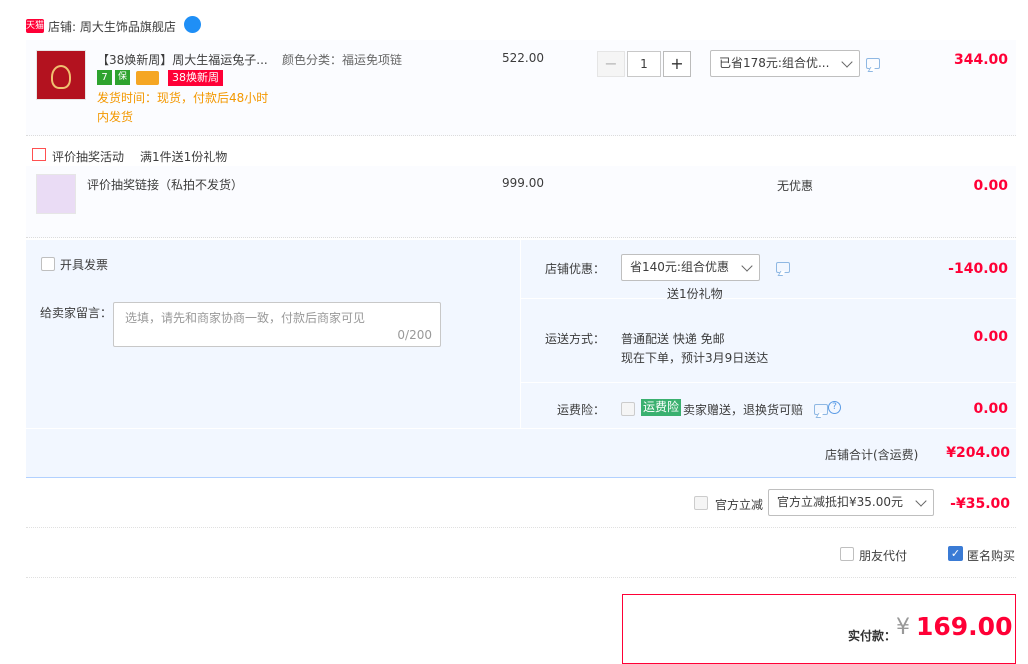 The image size is (1028, 664). I want to click on shop-total-label: 店铺合计(含运费), so click(872, 455).